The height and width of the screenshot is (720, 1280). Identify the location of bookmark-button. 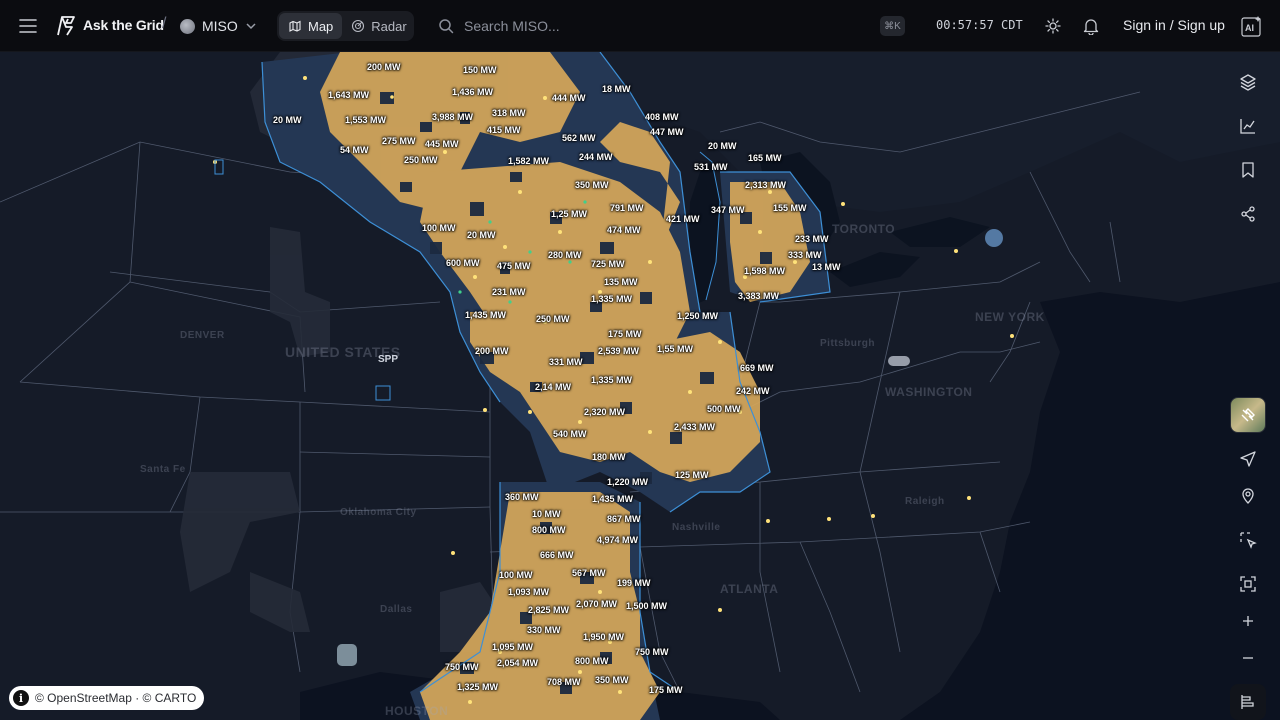
(1248, 170).